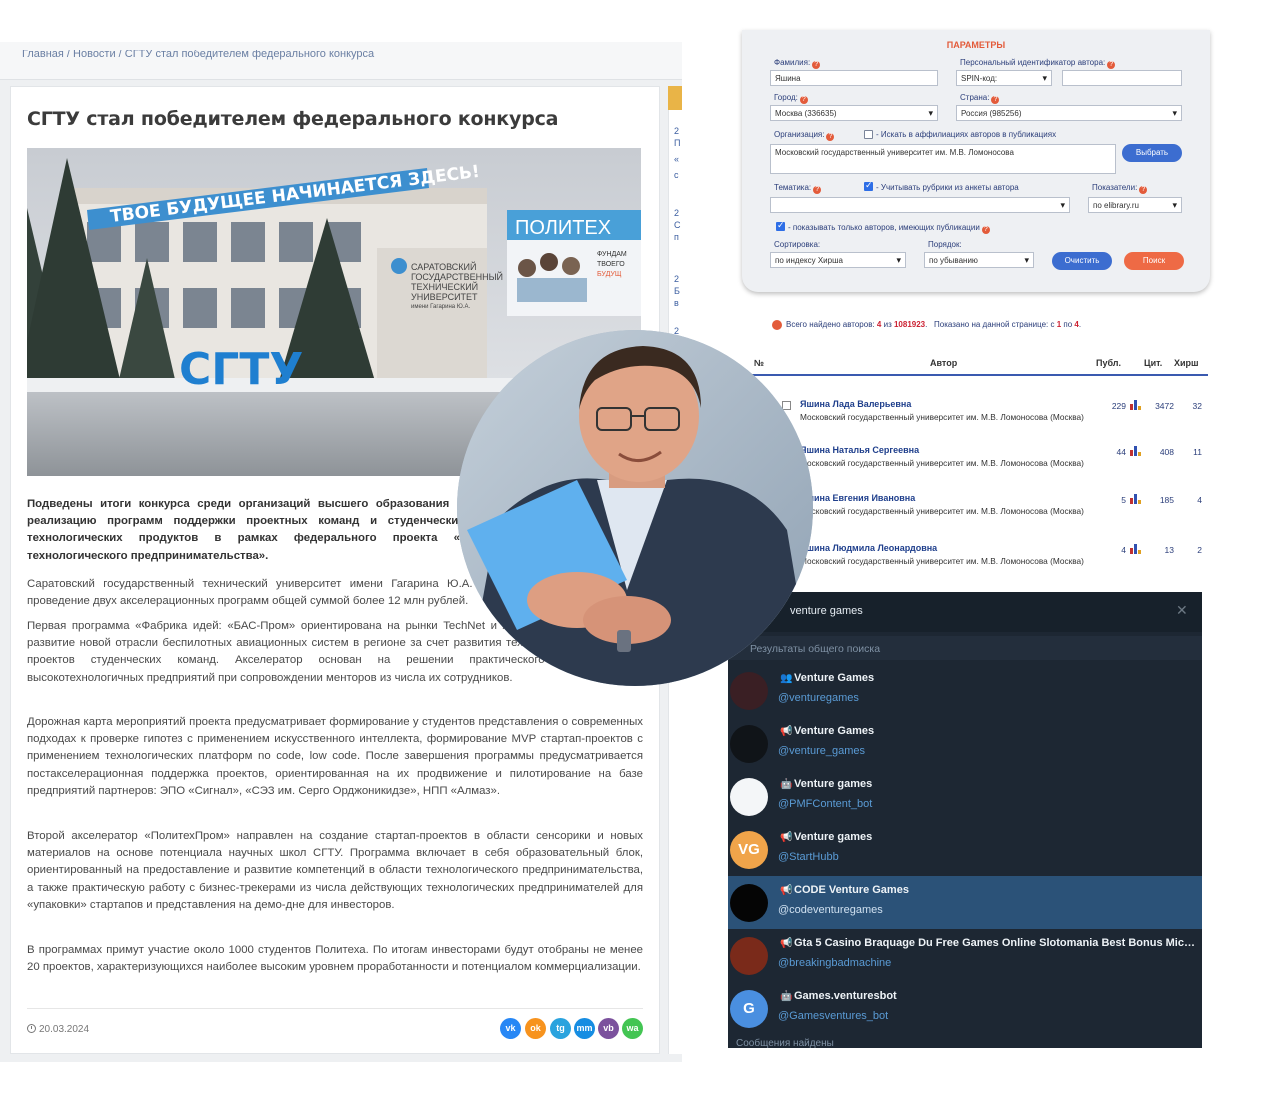  What do you see at coordinates (1159, 550) in the screenshot?
I see `citations-count: 13` at bounding box center [1159, 550].